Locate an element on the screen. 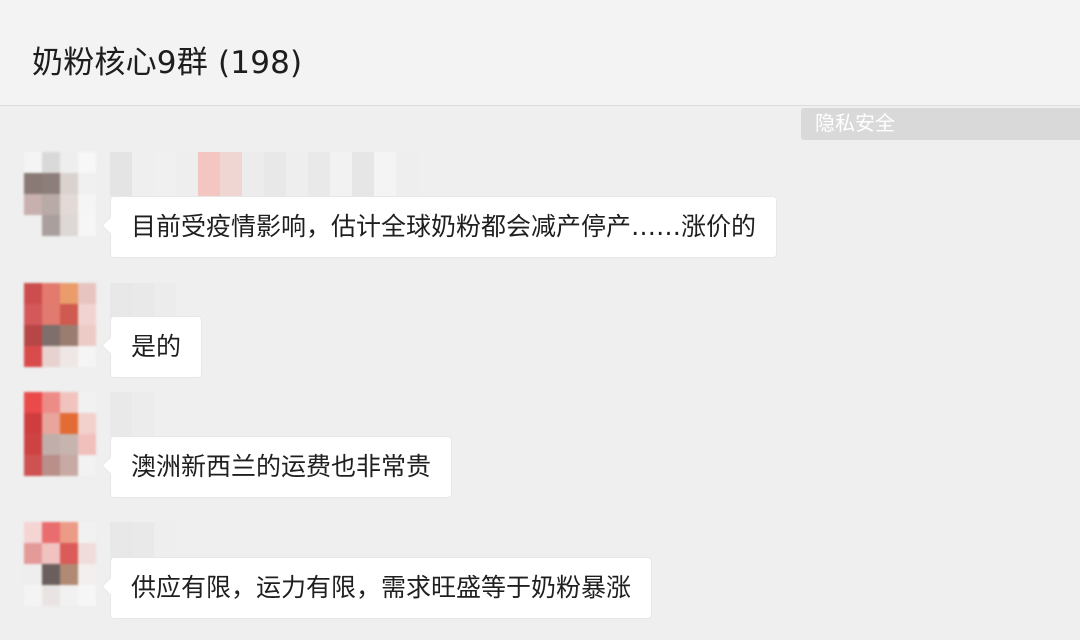 The image size is (1080, 640). message-bubble: 目前受疫情影响，估计全球奶粉都会减产停产……涨价的 is located at coordinates (444, 227).